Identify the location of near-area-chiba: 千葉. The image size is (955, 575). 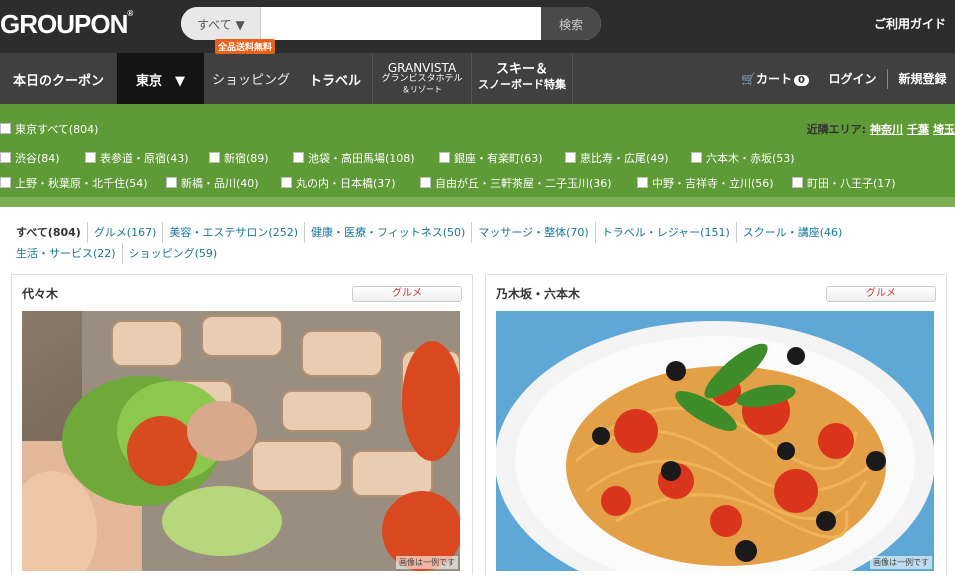
(918, 129).